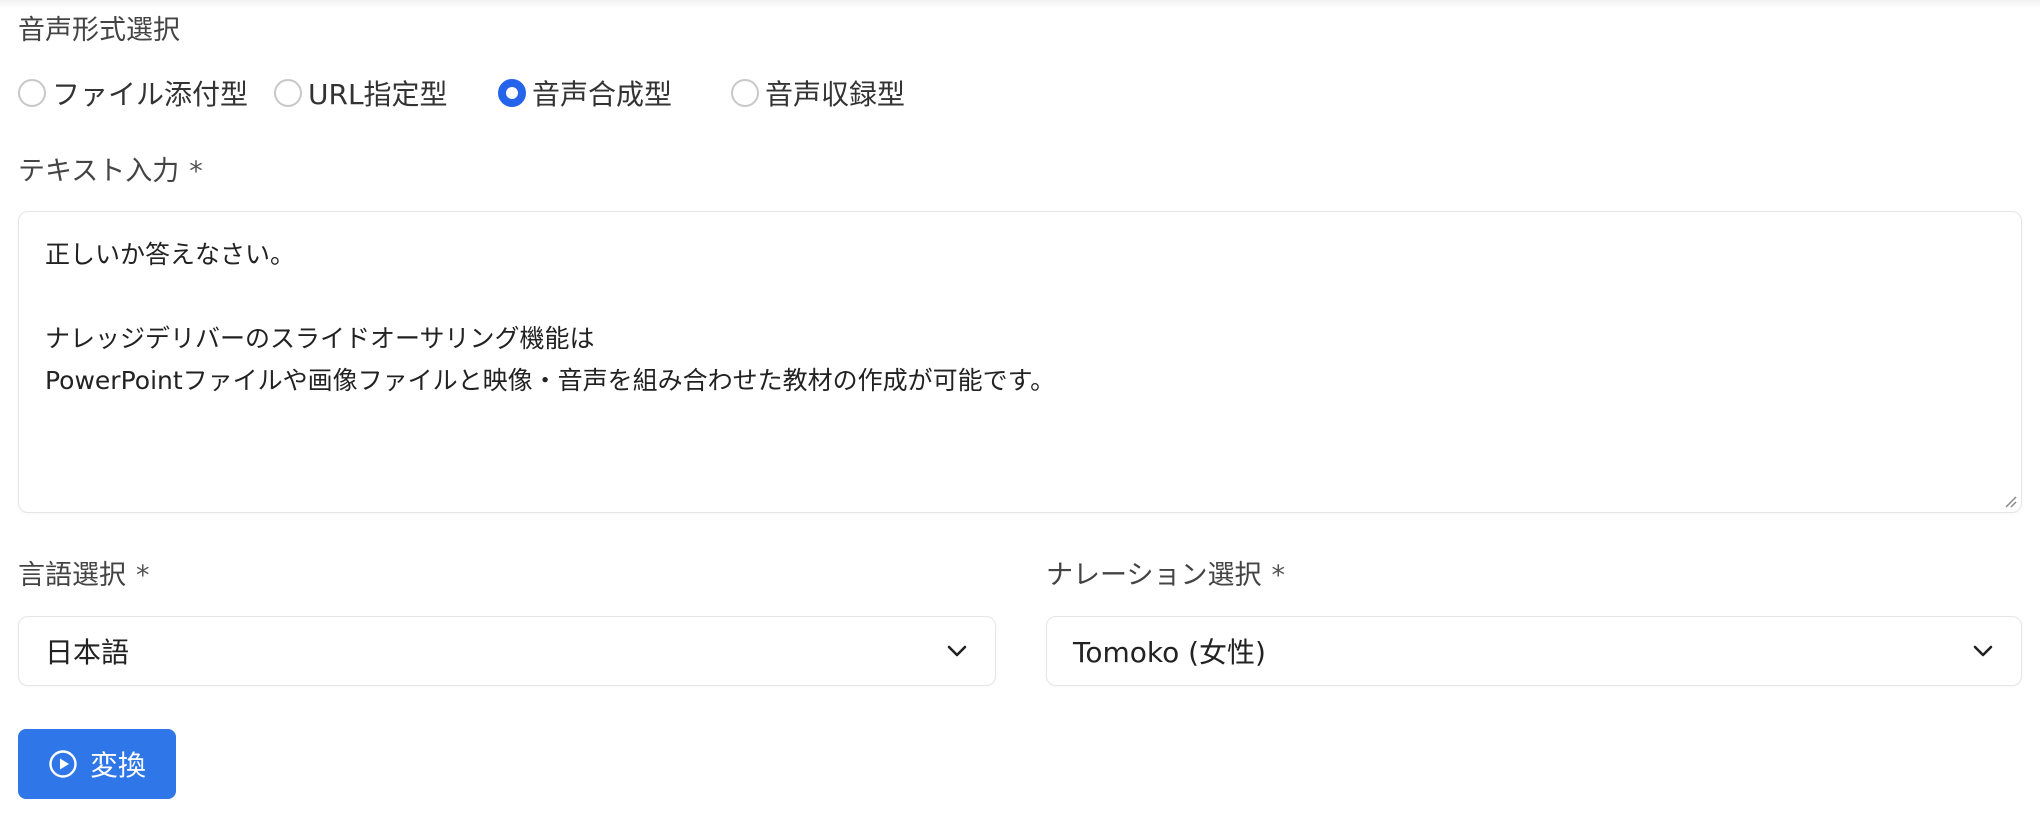 This screenshot has height=815, width=2040. I want to click on play-circle-icon, so click(63, 764).